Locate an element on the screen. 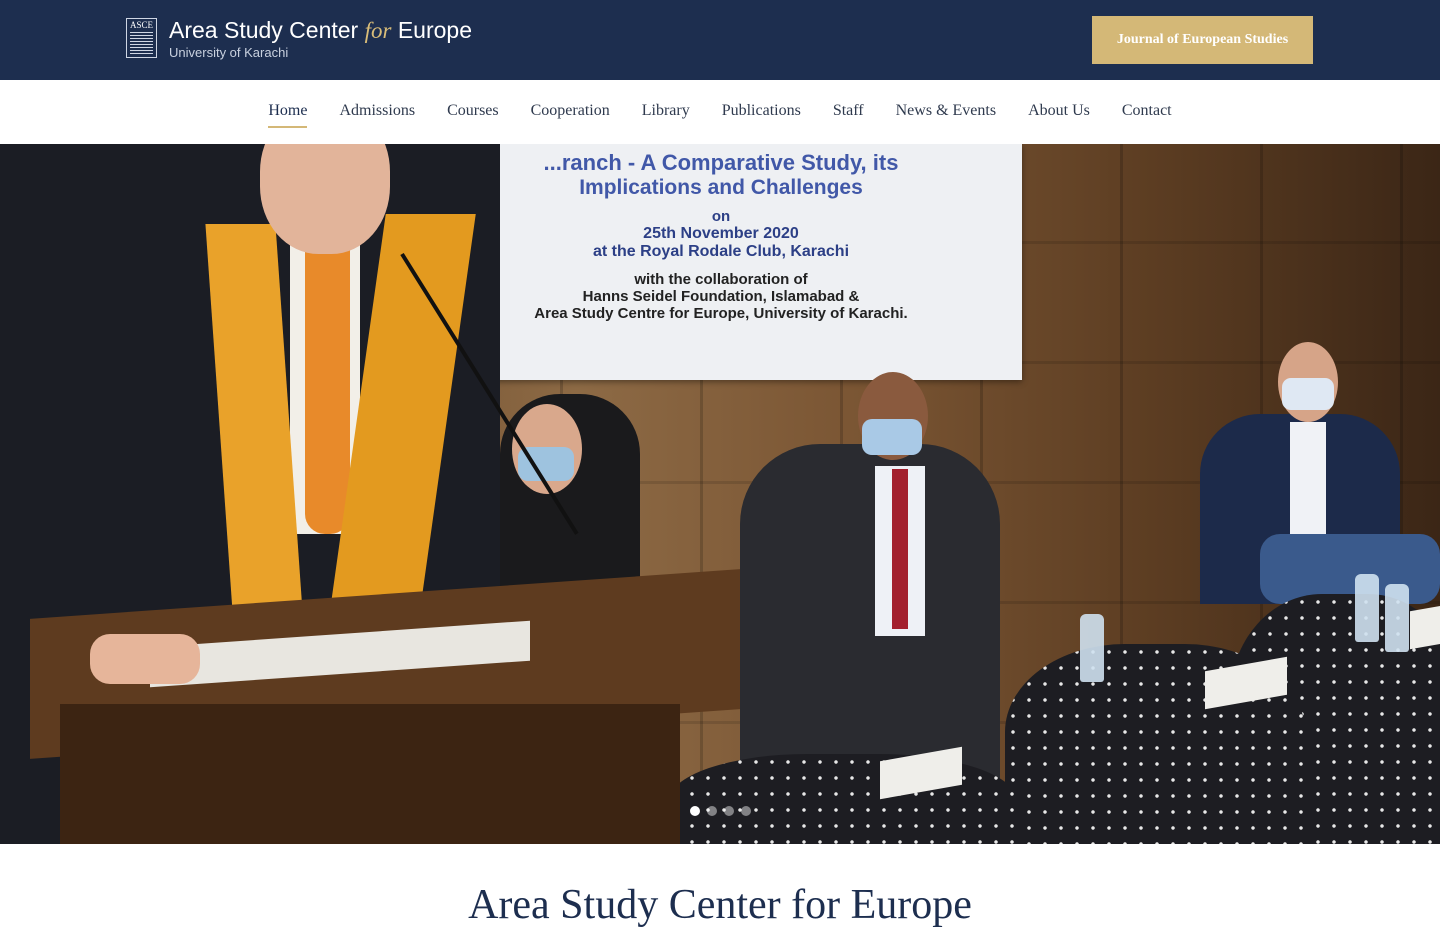 This screenshot has width=1440, height=930. nav-item-contact: Contact is located at coordinates (1147, 112).